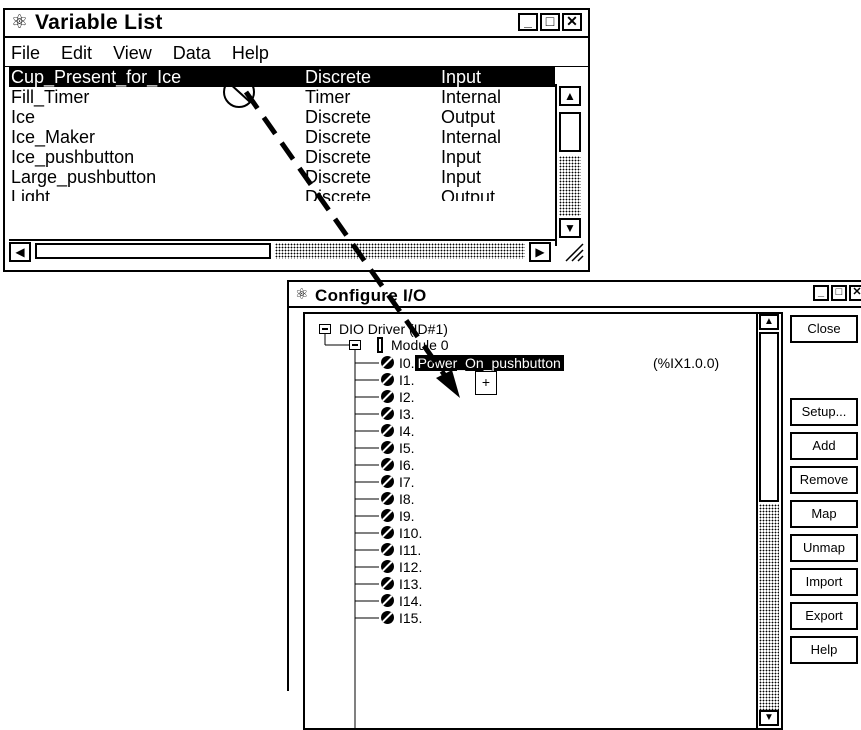 The height and width of the screenshot is (730, 861). What do you see at coordinates (420, 345) in the screenshot?
I see `module-label: Module 0` at bounding box center [420, 345].